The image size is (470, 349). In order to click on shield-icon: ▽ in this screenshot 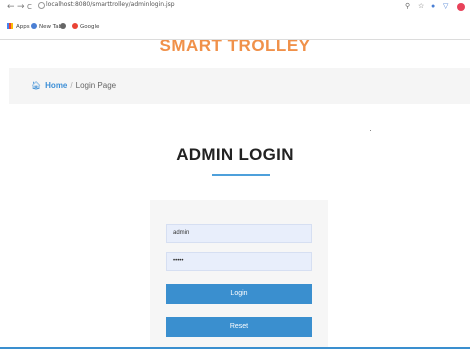, I will do `click(445, 7)`.